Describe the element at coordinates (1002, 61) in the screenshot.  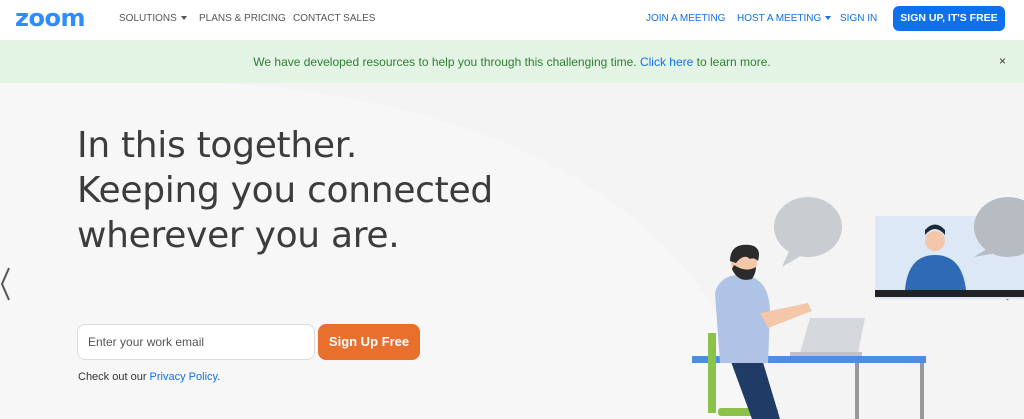
I see `close-icon: ×` at that location.